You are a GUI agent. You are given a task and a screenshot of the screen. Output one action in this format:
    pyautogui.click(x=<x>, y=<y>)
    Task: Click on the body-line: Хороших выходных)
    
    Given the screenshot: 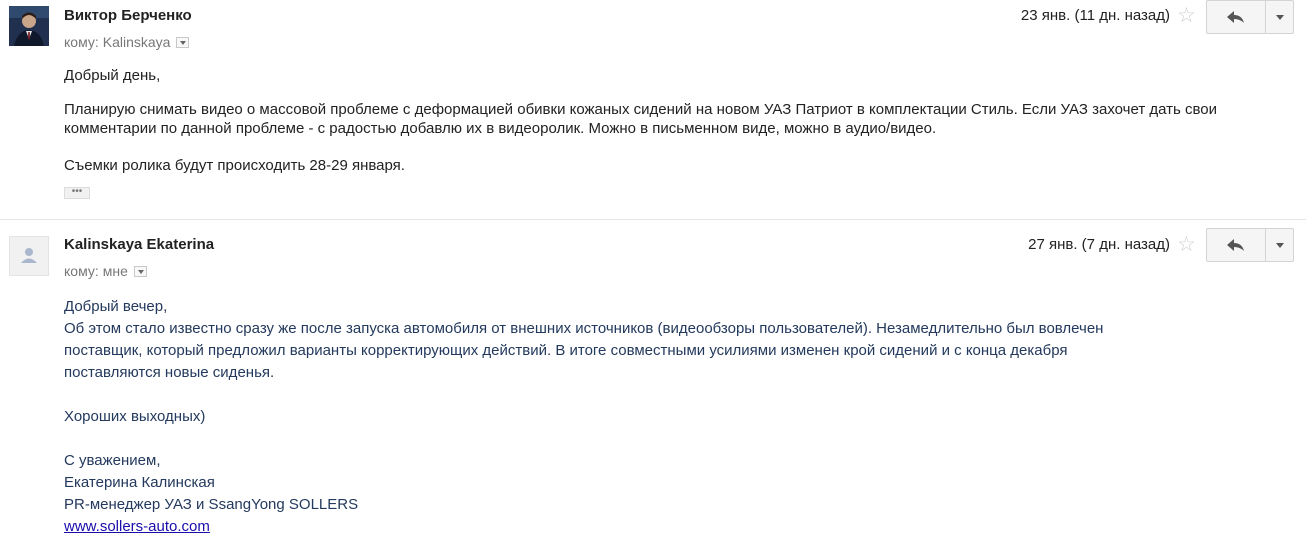 What is the action you would take?
    pyautogui.click(x=135, y=416)
    